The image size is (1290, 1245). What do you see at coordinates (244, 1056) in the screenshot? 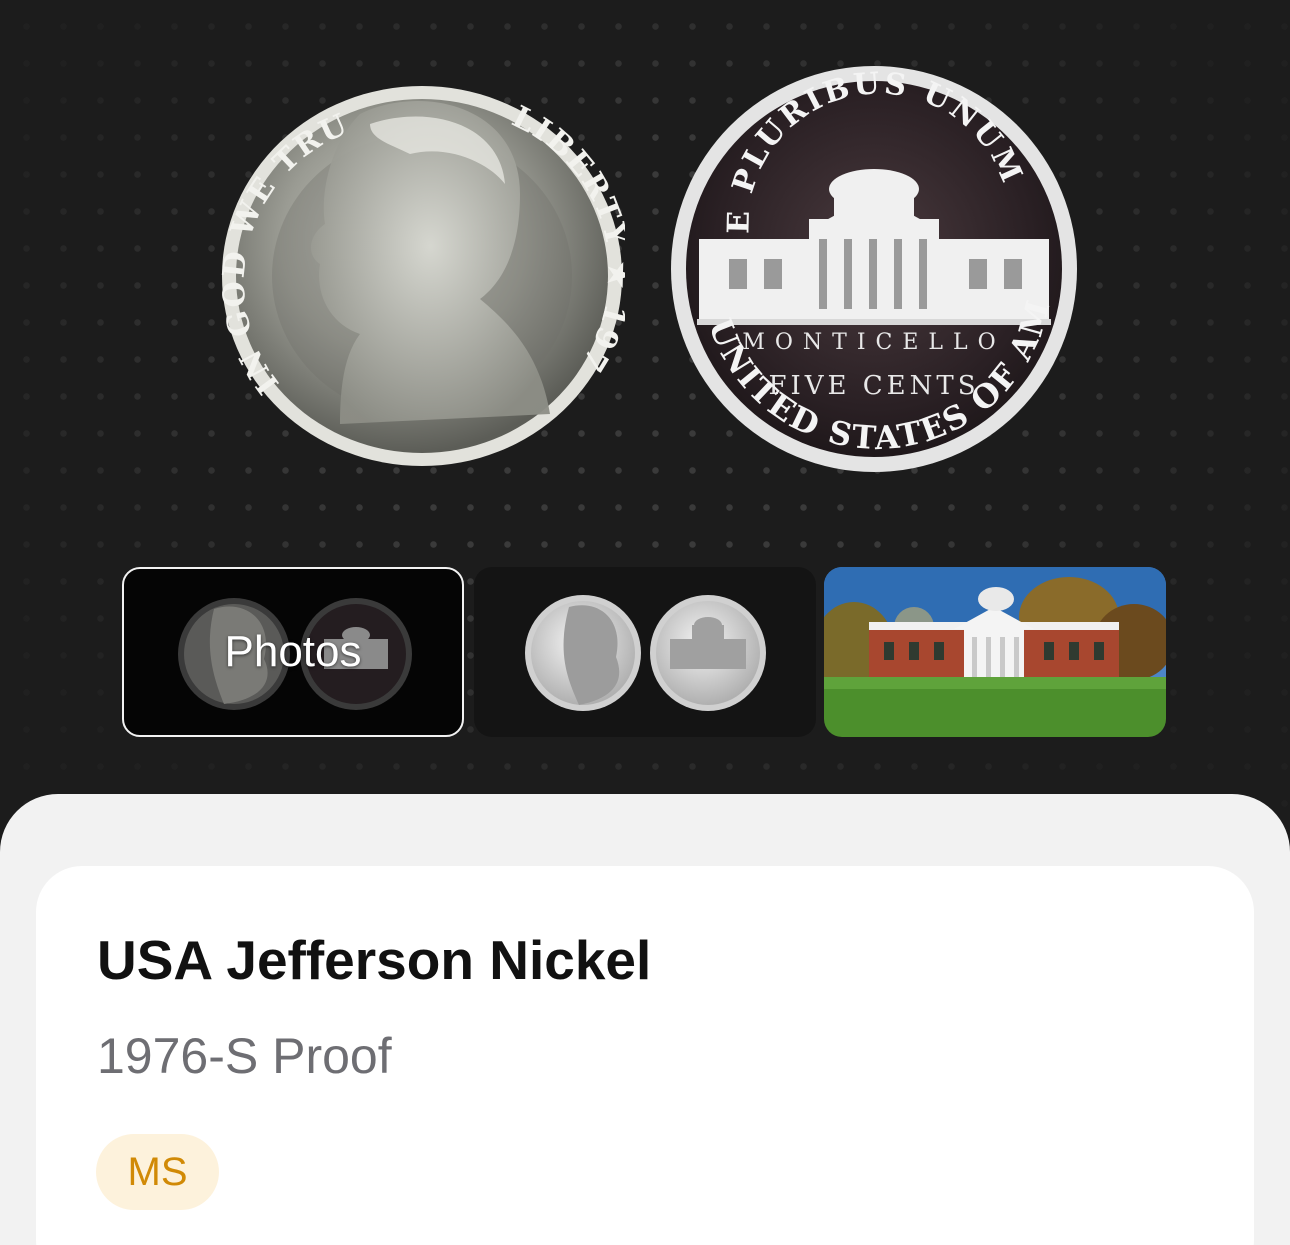
I see `coin-variant-subtitle: 1976-S Proof` at bounding box center [244, 1056].